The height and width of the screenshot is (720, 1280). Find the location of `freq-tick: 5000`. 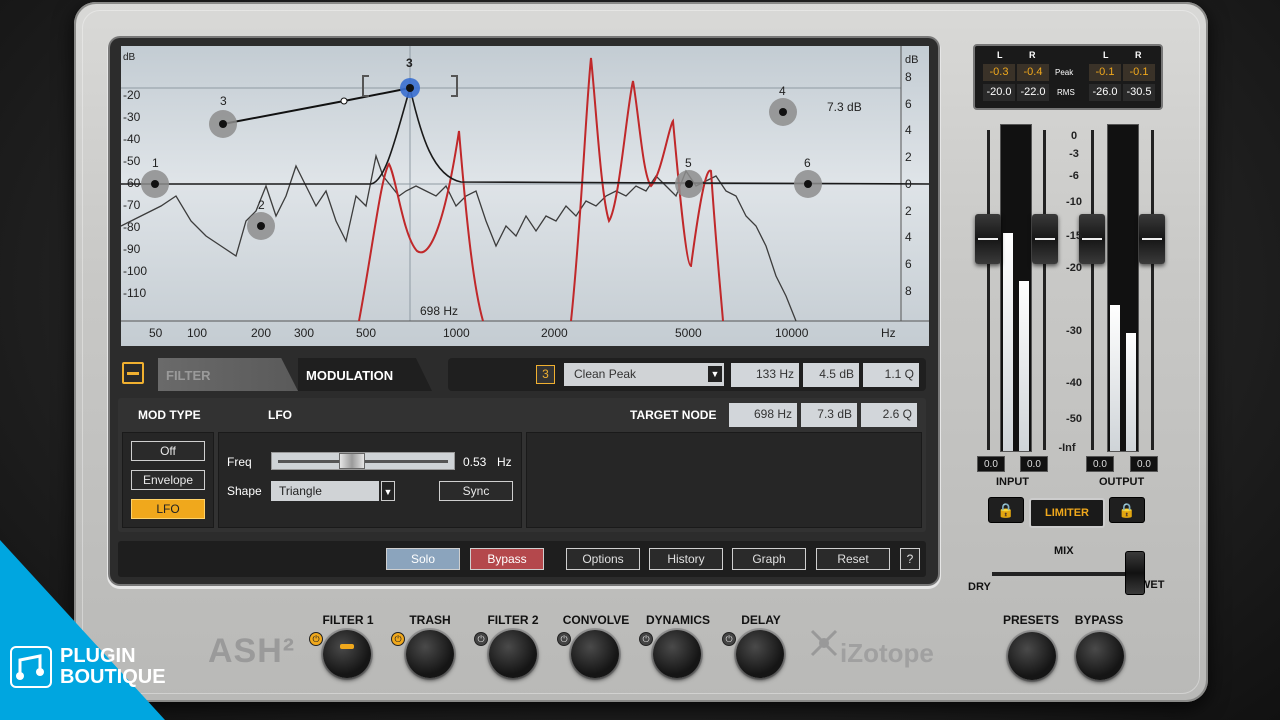

freq-tick: 5000 is located at coordinates (688, 333).